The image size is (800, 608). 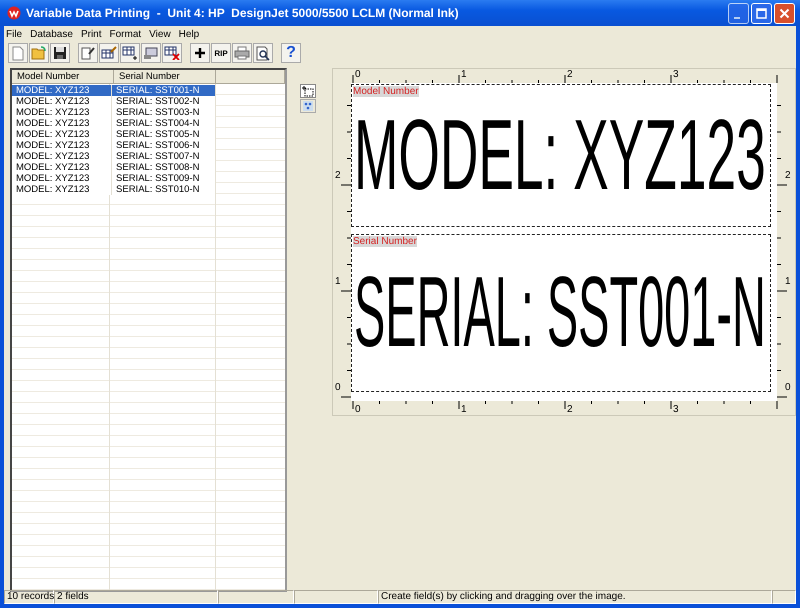 I want to click on data-field: Model Number MODEL: XYZ123, so click(x=561, y=155).